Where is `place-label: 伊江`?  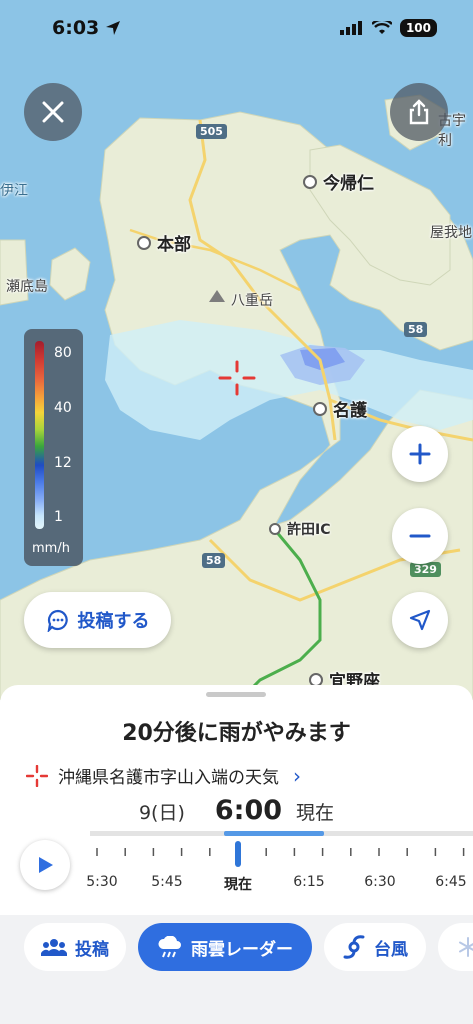
place-label: 伊江 is located at coordinates (14, 191).